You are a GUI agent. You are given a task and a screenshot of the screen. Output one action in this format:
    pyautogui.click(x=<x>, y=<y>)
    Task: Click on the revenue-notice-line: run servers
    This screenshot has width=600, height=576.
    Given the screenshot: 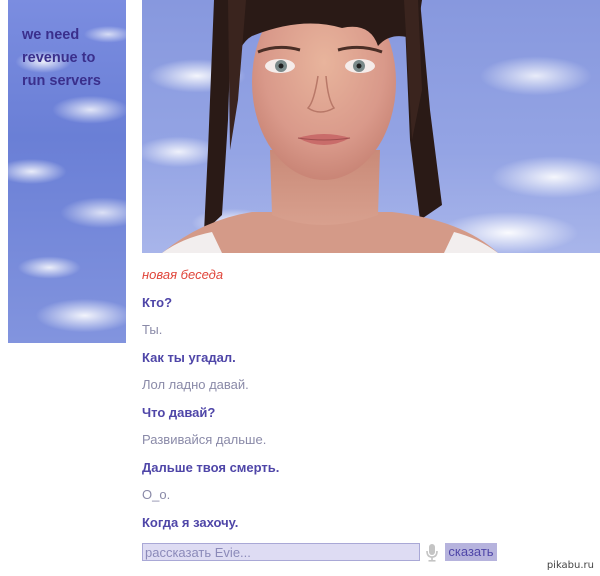 What is the action you would take?
    pyautogui.click(x=61, y=81)
    